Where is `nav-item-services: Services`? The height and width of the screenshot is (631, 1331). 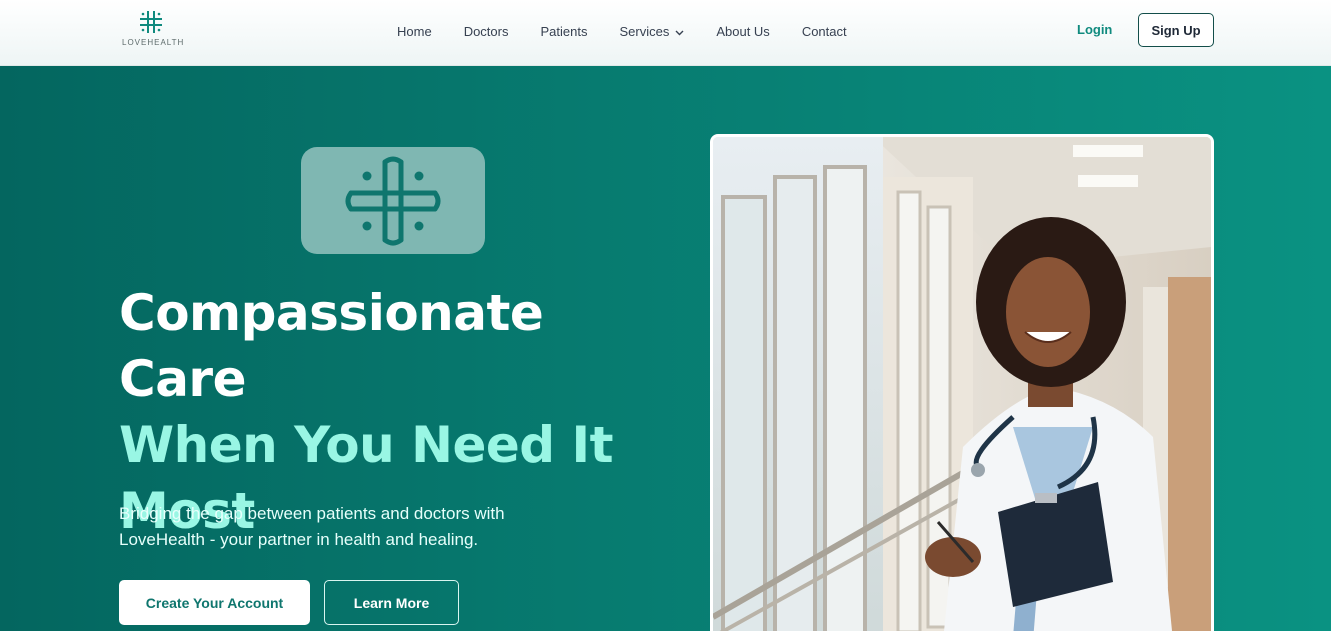 nav-item-services: Services is located at coordinates (651, 31).